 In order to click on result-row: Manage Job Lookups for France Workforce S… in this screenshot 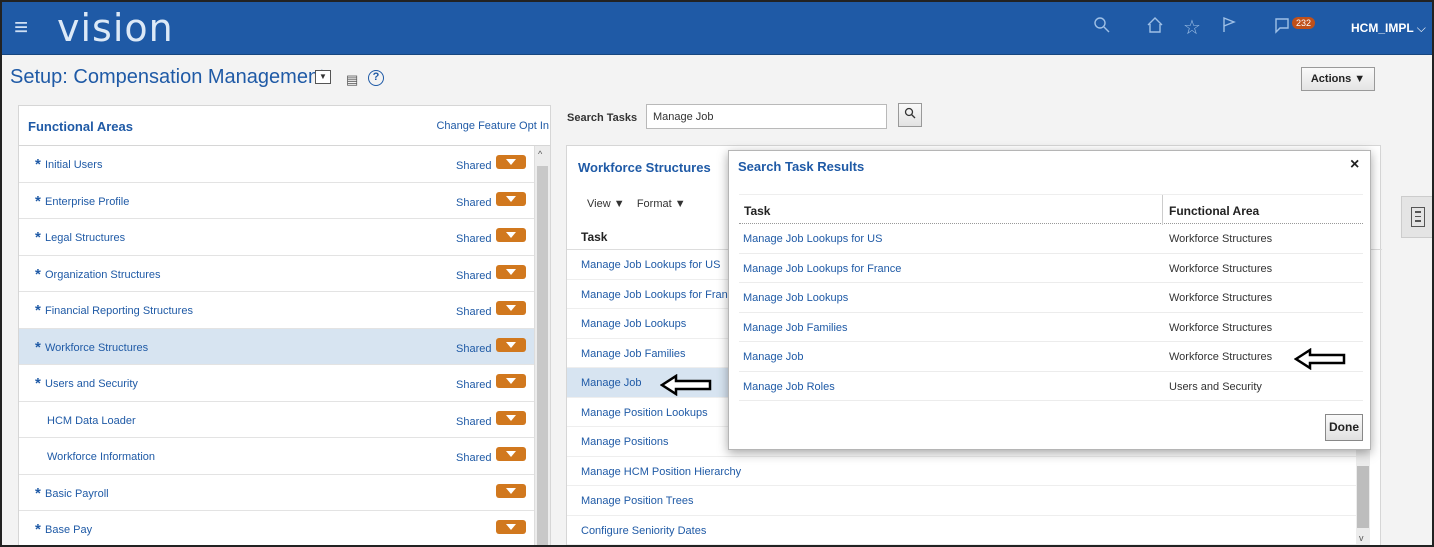, I will do `click(1051, 268)`.